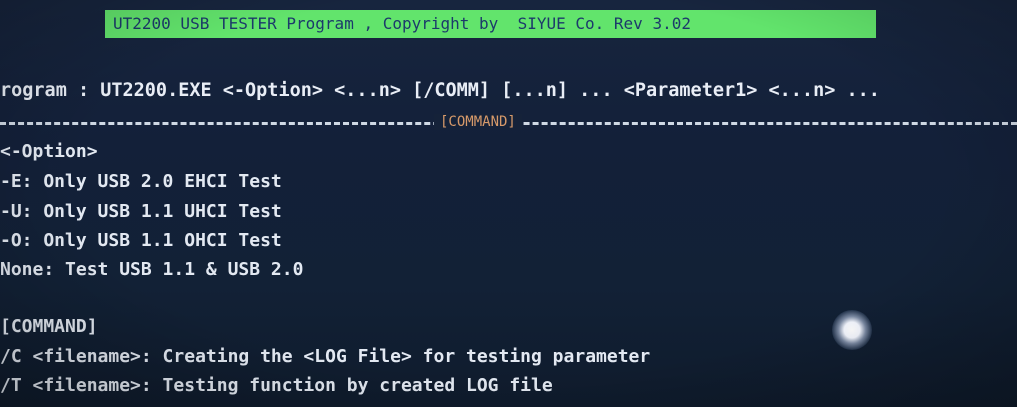  What do you see at coordinates (478, 122) in the screenshot?
I see `divider-command-label: [COMMAND]` at bounding box center [478, 122].